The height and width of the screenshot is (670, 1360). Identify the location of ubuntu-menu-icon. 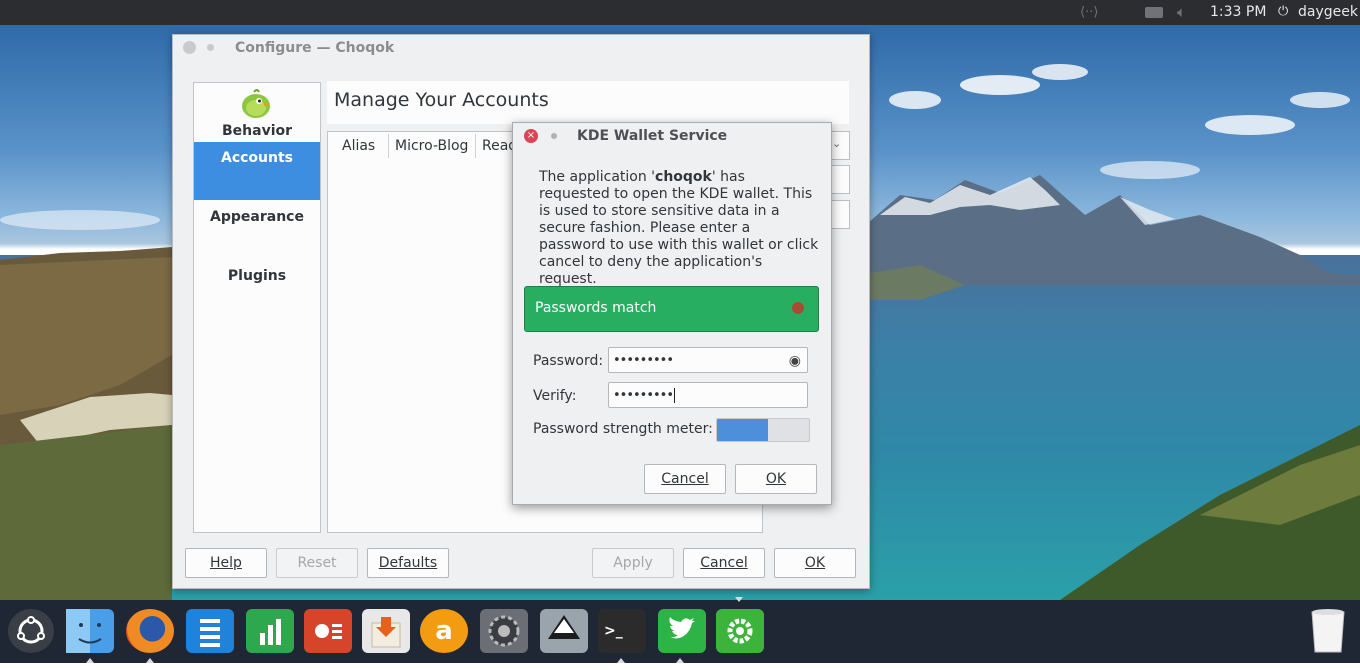
(31, 631).